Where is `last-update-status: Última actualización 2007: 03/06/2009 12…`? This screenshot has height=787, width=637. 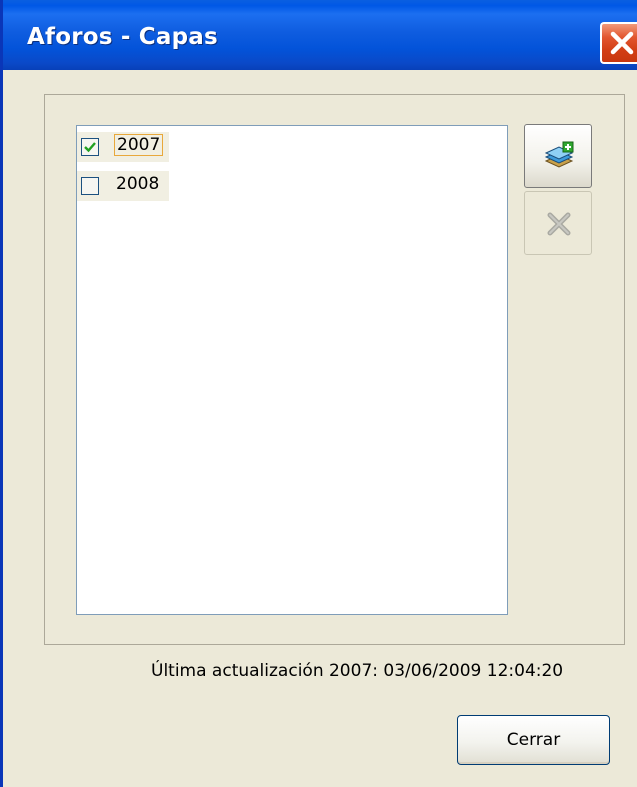
last-update-status: Última actualización 2007: 03/06/2009 12… is located at coordinates (357, 671).